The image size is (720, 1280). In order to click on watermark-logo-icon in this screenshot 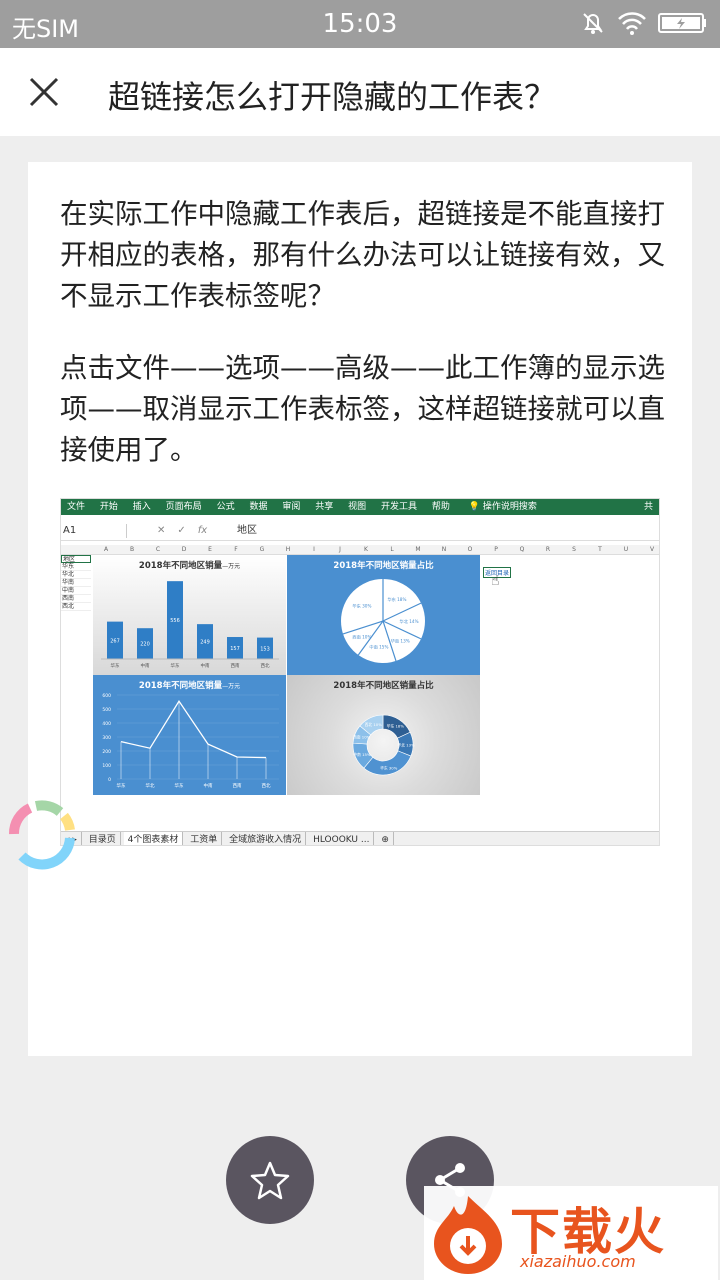, I will do `click(468, 1235)`.